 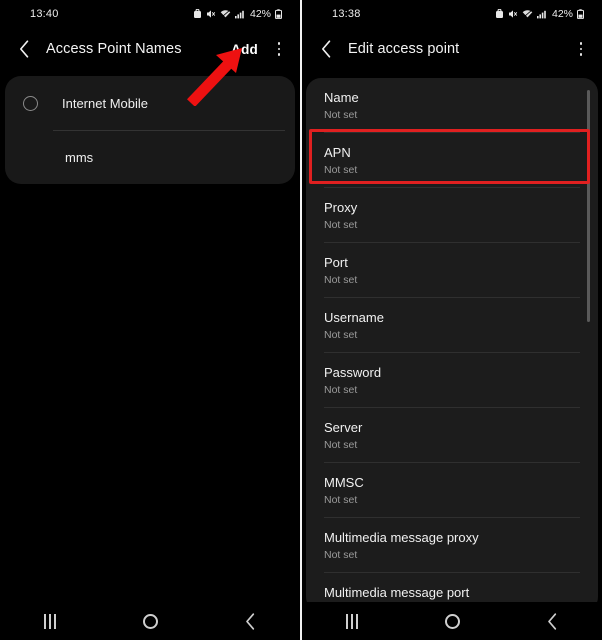 I want to click on setting-title: Port, so click(x=336, y=262).